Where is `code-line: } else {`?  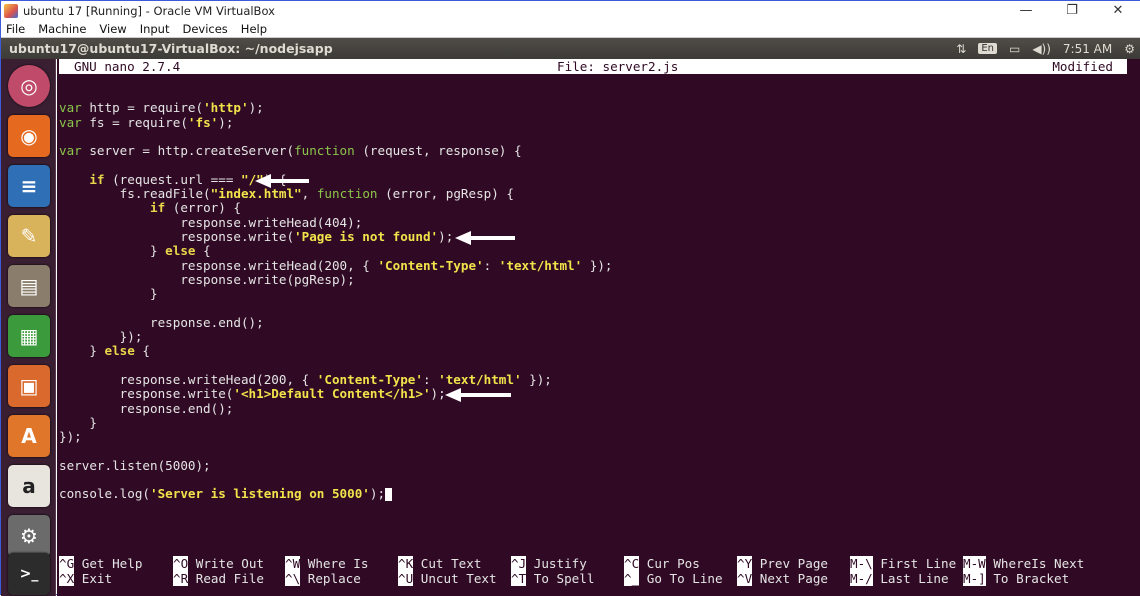 code-line: } else { is located at coordinates (105, 351).